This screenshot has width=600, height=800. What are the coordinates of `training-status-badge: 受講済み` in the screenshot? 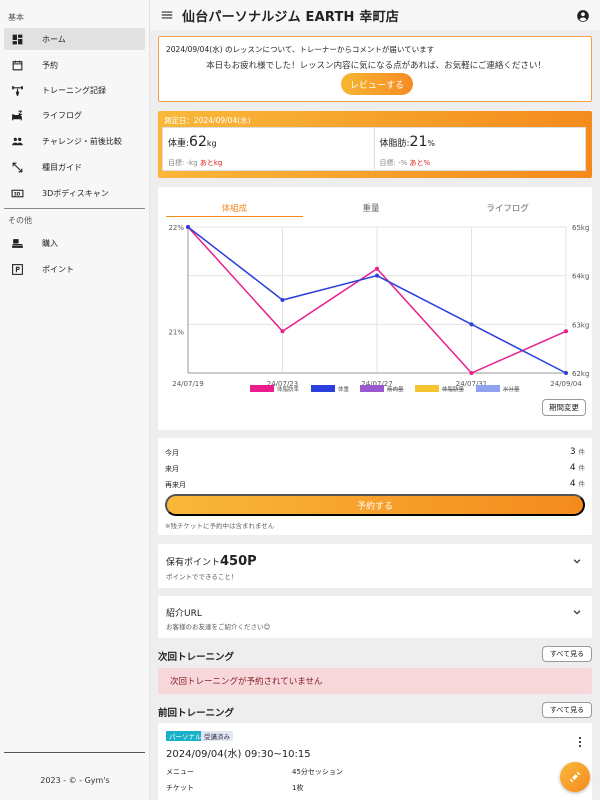 It's located at (217, 736).